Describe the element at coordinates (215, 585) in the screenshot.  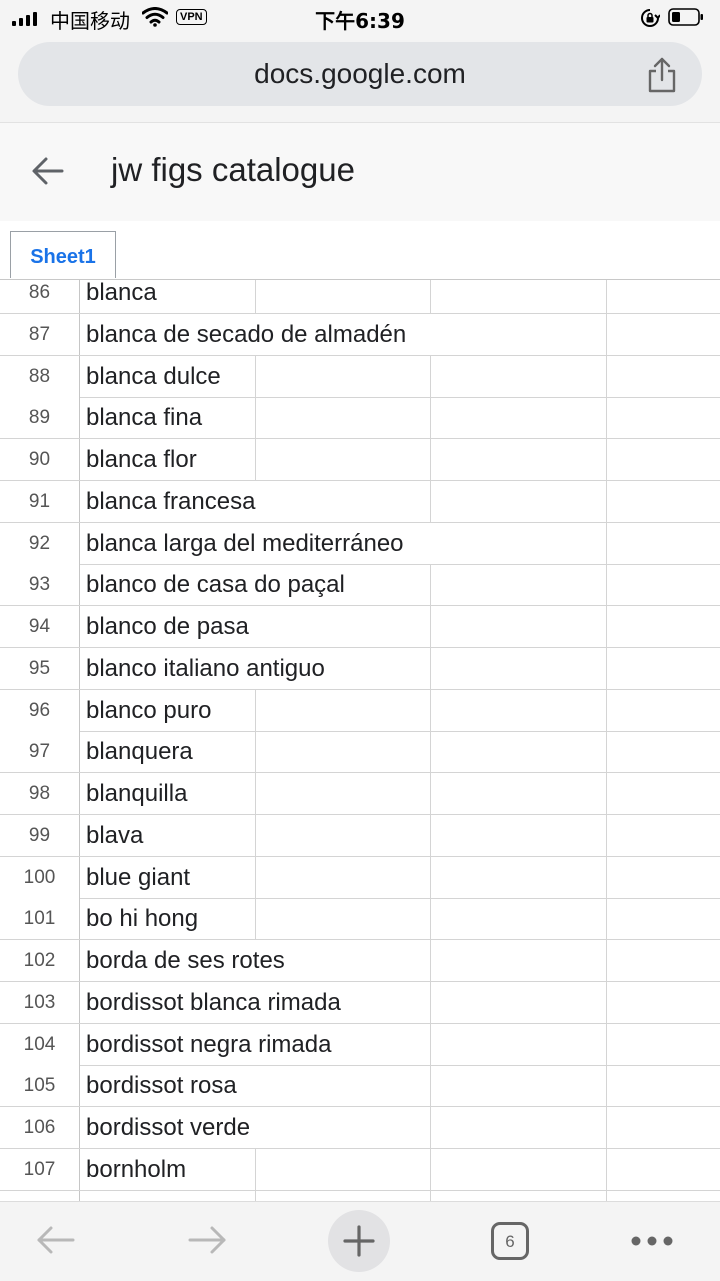
I see `cell-name: blanco de casa do paçal` at that location.